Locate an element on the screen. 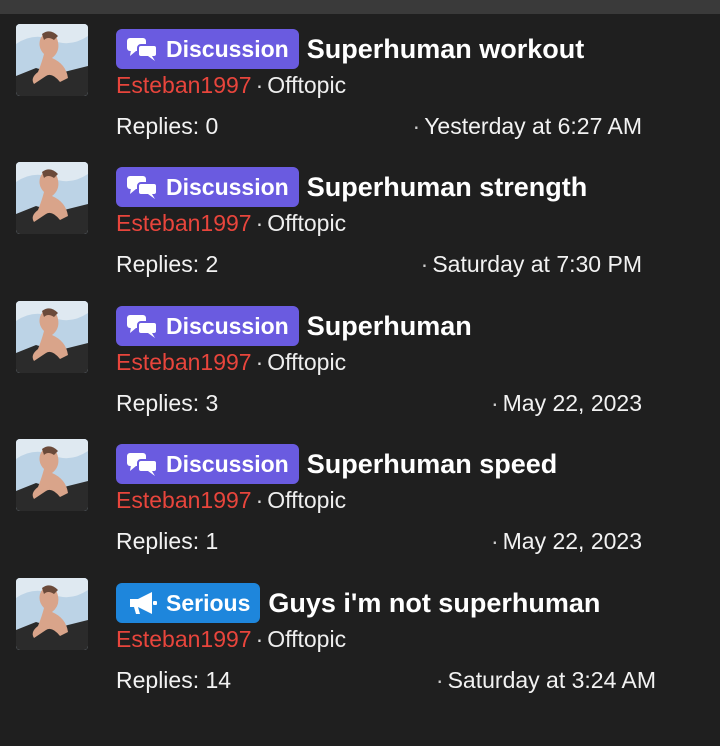  date-text: Yesterday at 6:27 AM is located at coordinates (533, 126).